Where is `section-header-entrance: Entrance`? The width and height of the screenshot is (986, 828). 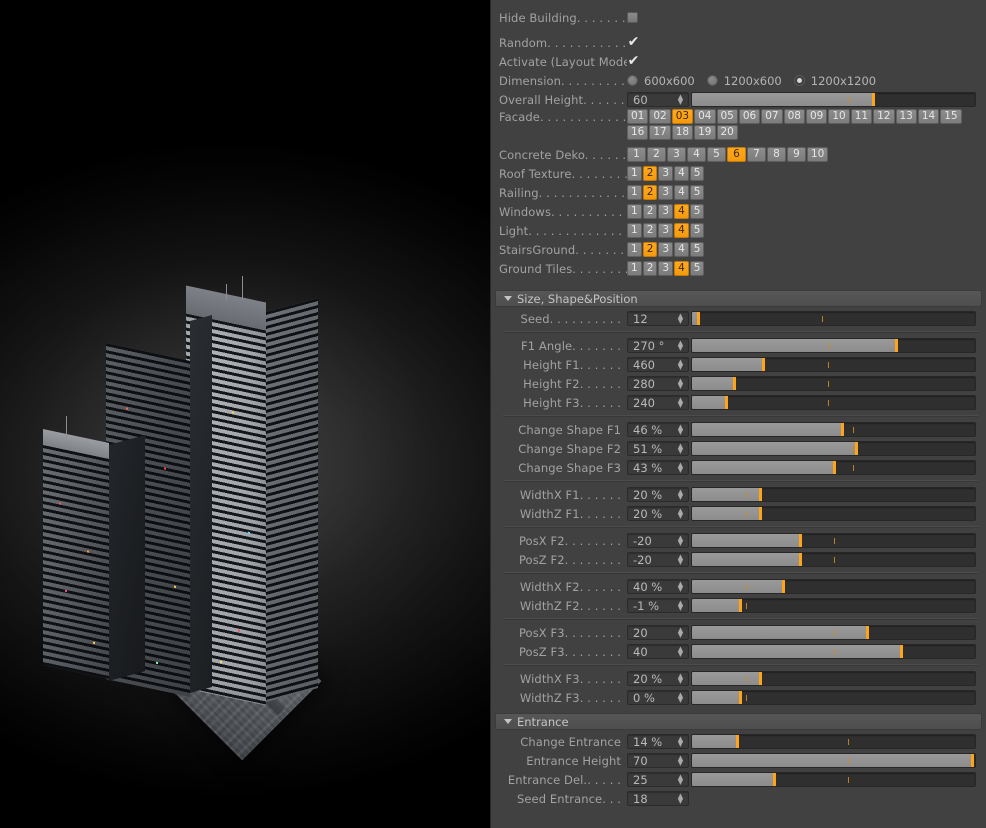
section-header-entrance: Entrance is located at coordinates (738, 721).